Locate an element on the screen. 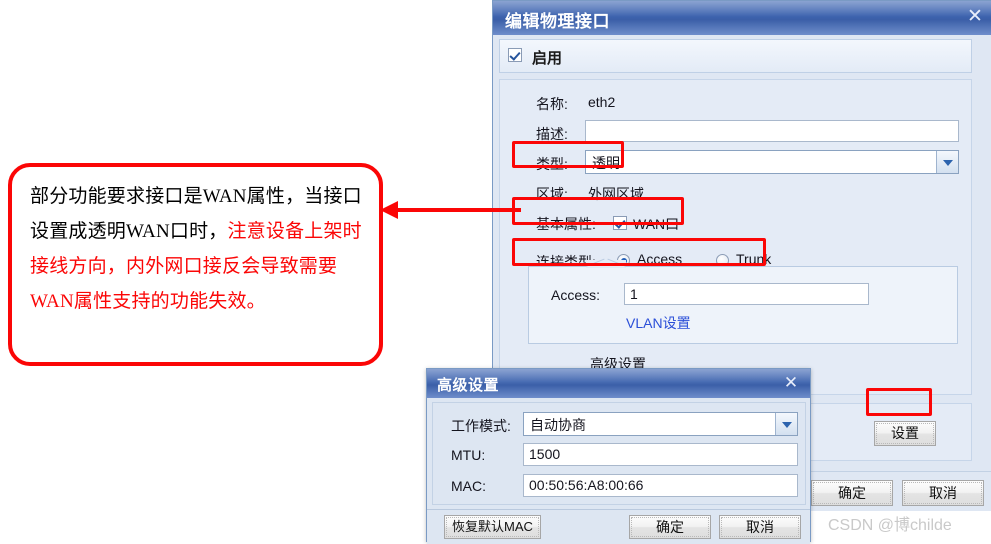  access-groupbox: Access: 1 VLAN设置 is located at coordinates (743, 302).